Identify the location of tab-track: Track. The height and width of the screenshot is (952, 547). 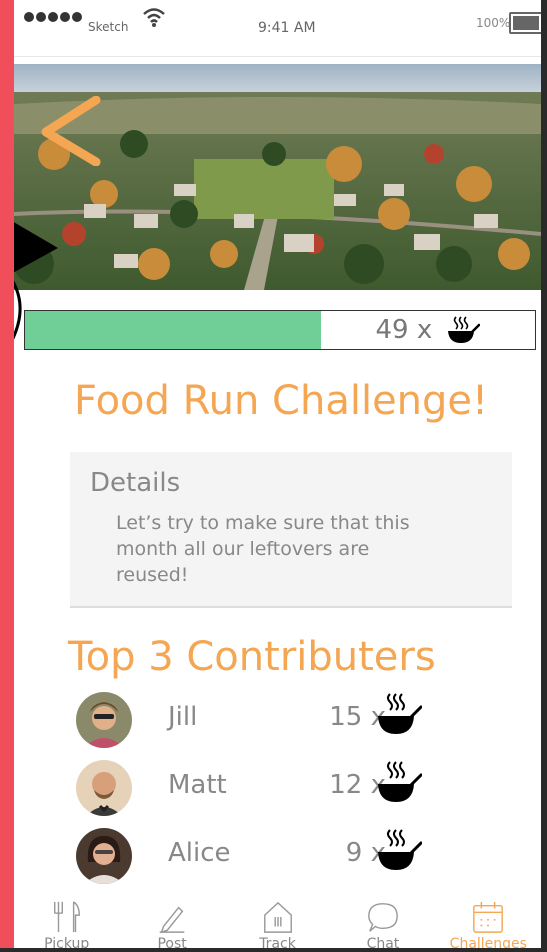
(277, 922).